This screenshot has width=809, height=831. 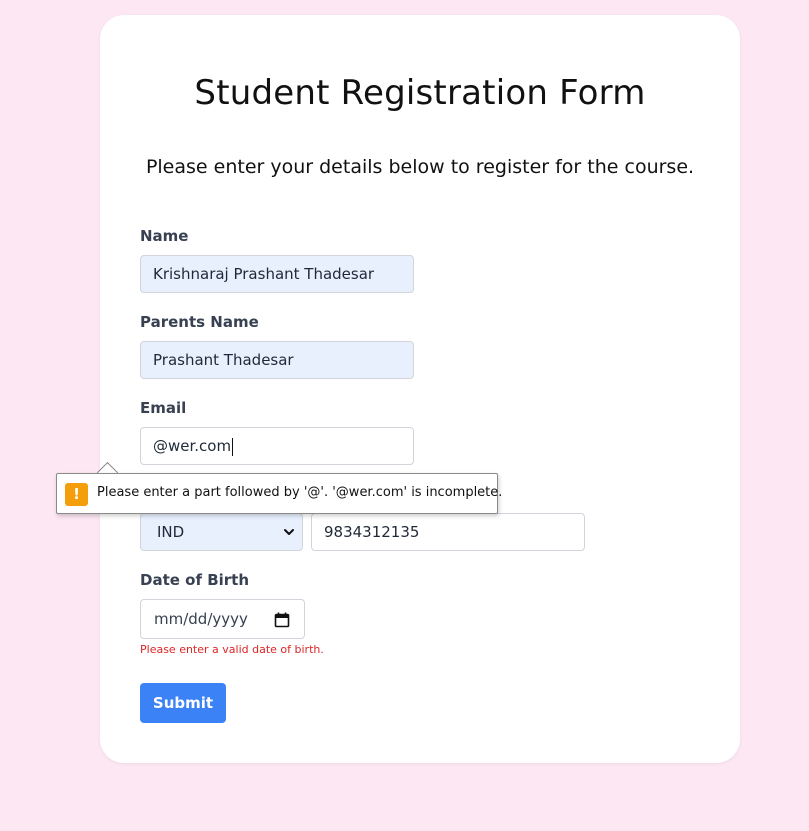 I want to click on calendar-icon, so click(x=282, y=620).